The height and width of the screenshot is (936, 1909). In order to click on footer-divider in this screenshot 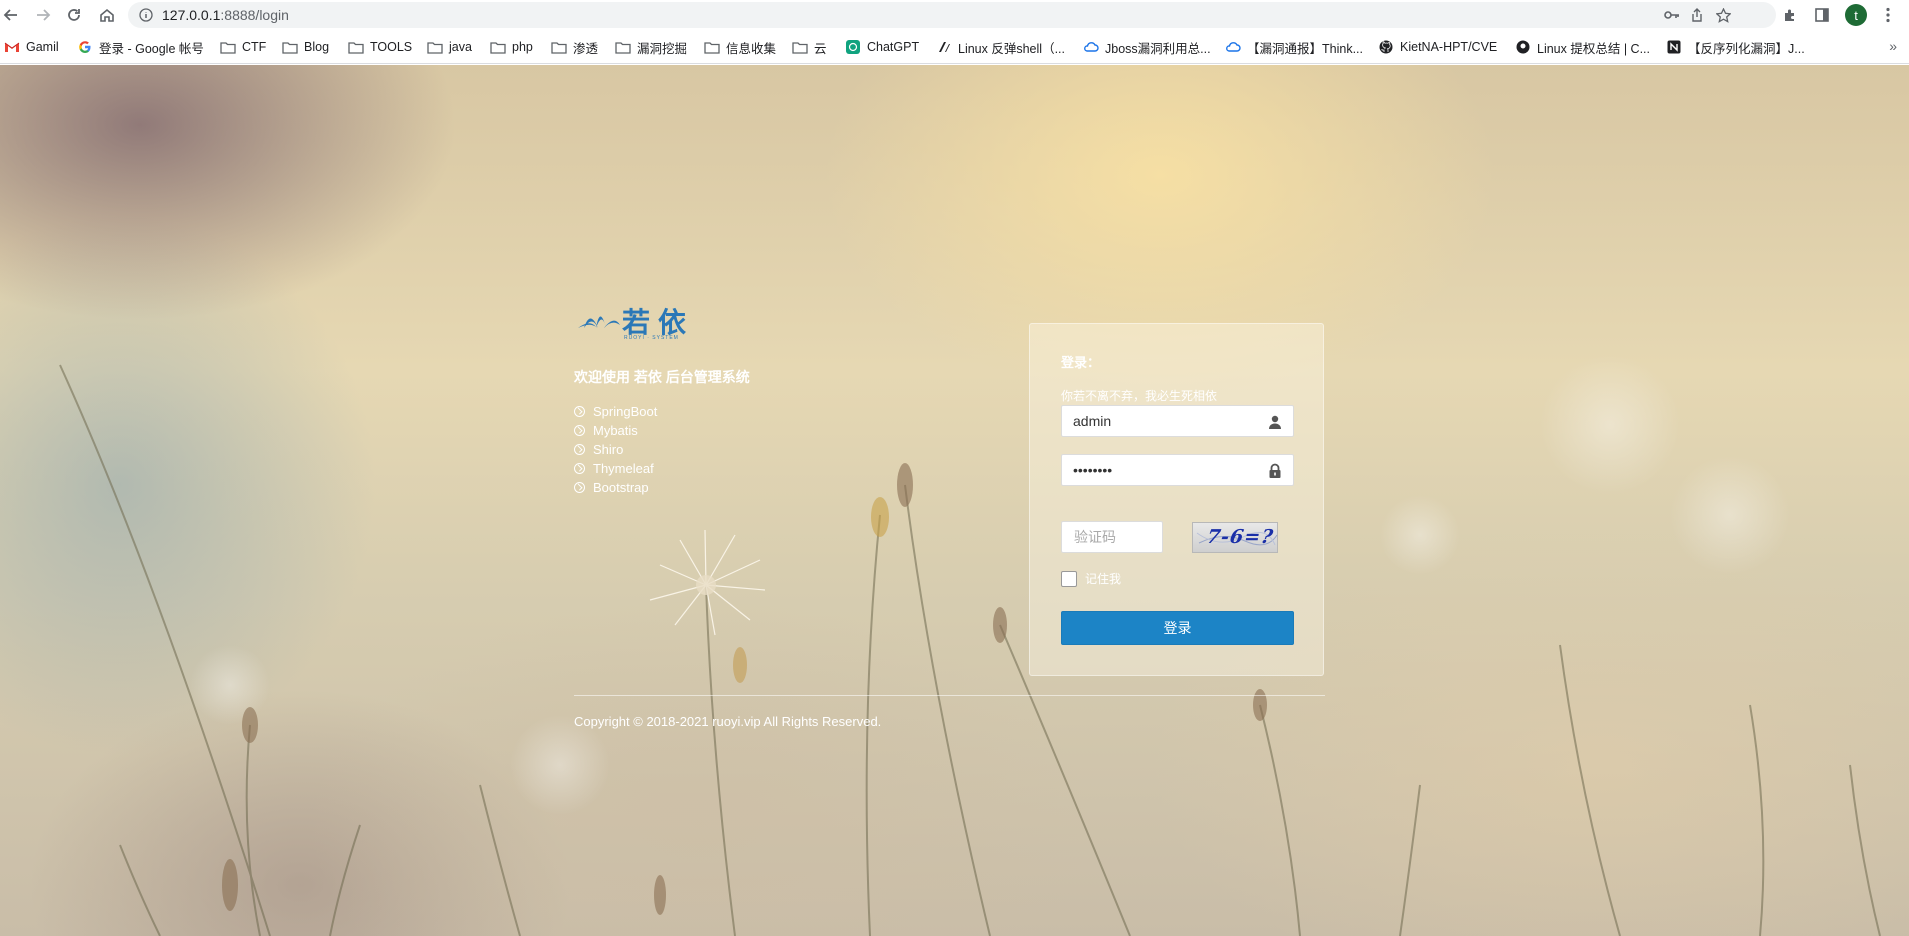, I will do `click(949, 695)`.